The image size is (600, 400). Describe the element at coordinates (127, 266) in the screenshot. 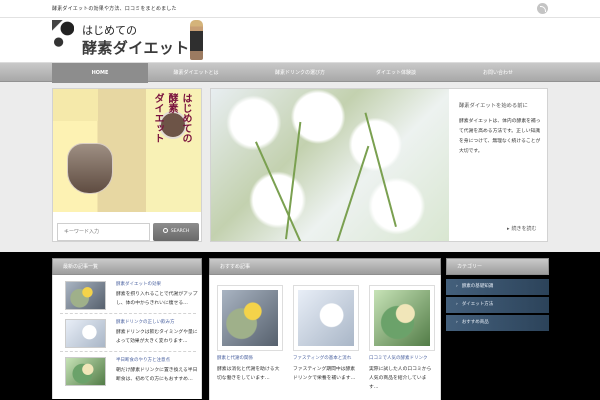

I see `latest-posts-title: 最新の記事一覧` at that location.